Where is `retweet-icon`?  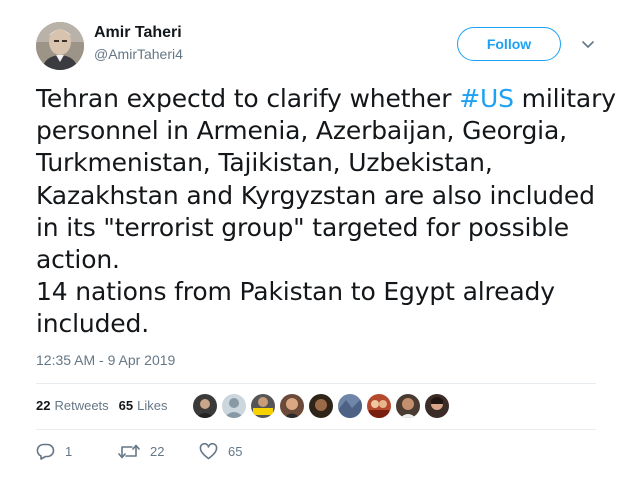
retweet-icon is located at coordinates (129, 451).